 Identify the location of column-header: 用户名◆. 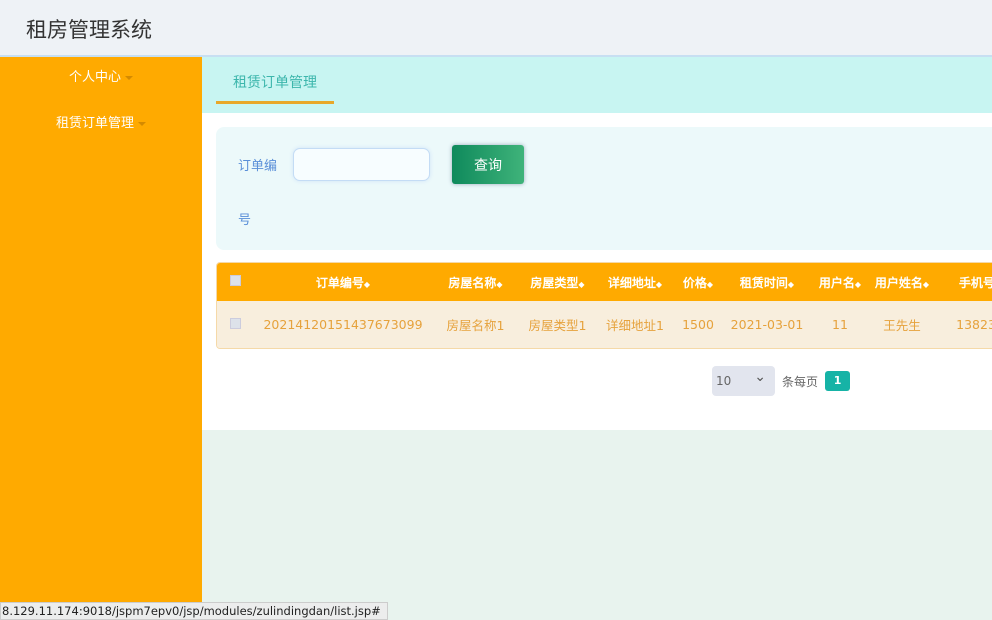
(840, 282).